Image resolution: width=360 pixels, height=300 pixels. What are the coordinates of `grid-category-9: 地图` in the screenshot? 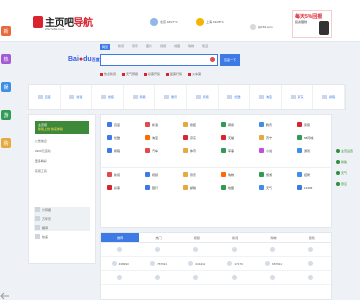 It's located at (240, 187).